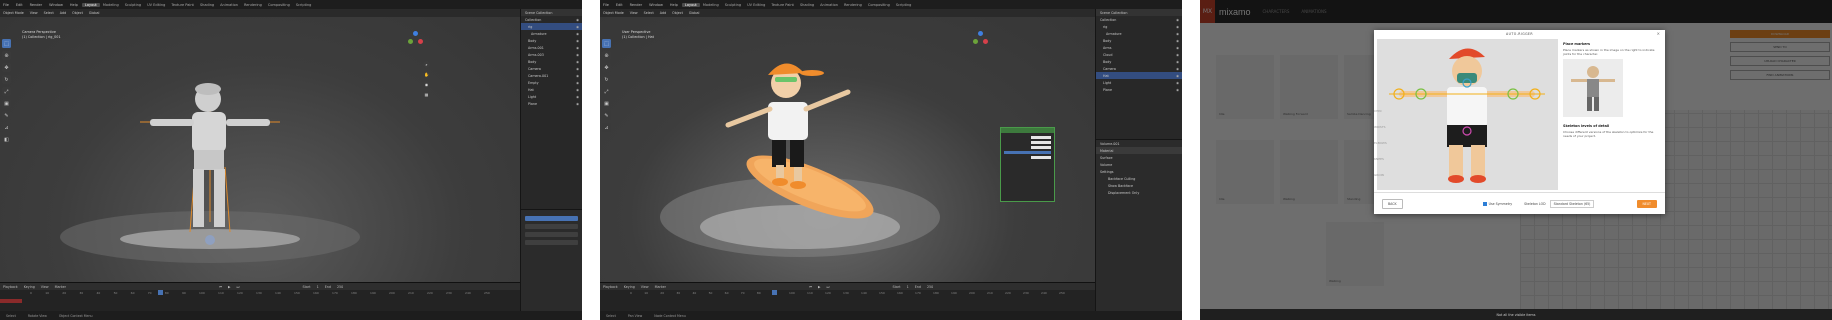 Image resolution: width=1832 pixels, height=320 pixels. What do you see at coordinates (1139, 171) in the screenshot?
I see `property-row: Settings` at bounding box center [1139, 171].